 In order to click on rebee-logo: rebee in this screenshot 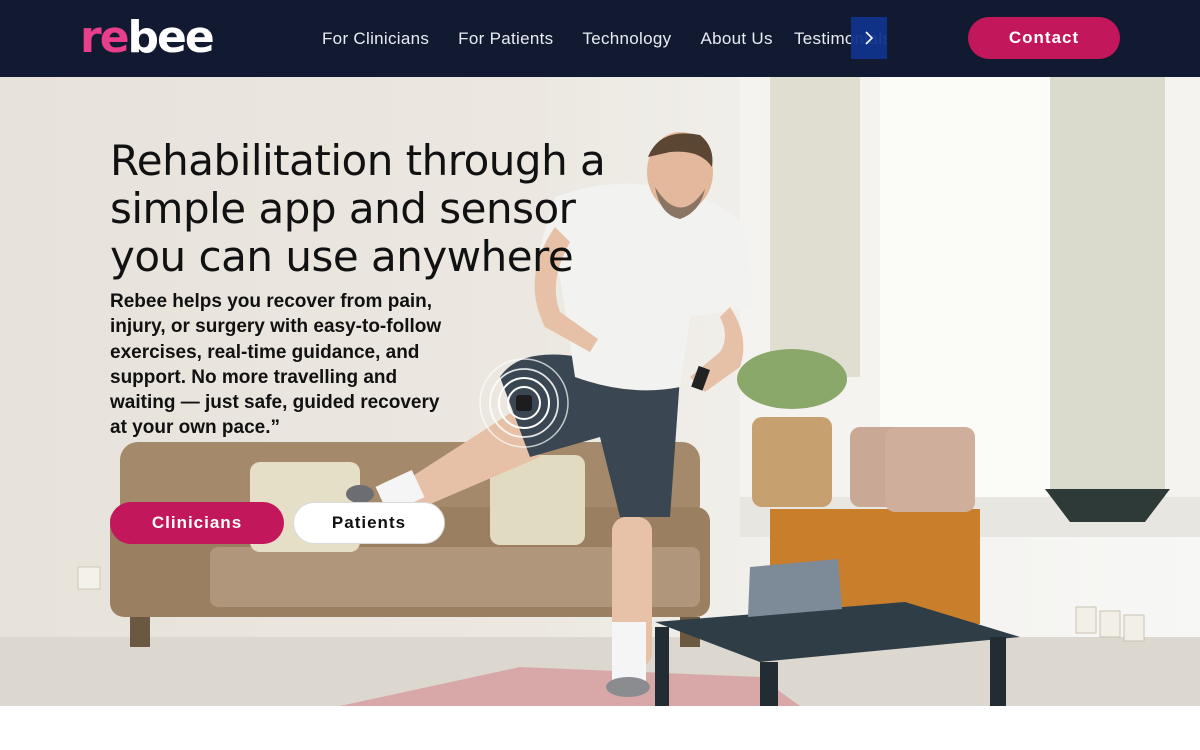, I will do `click(147, 37)`.